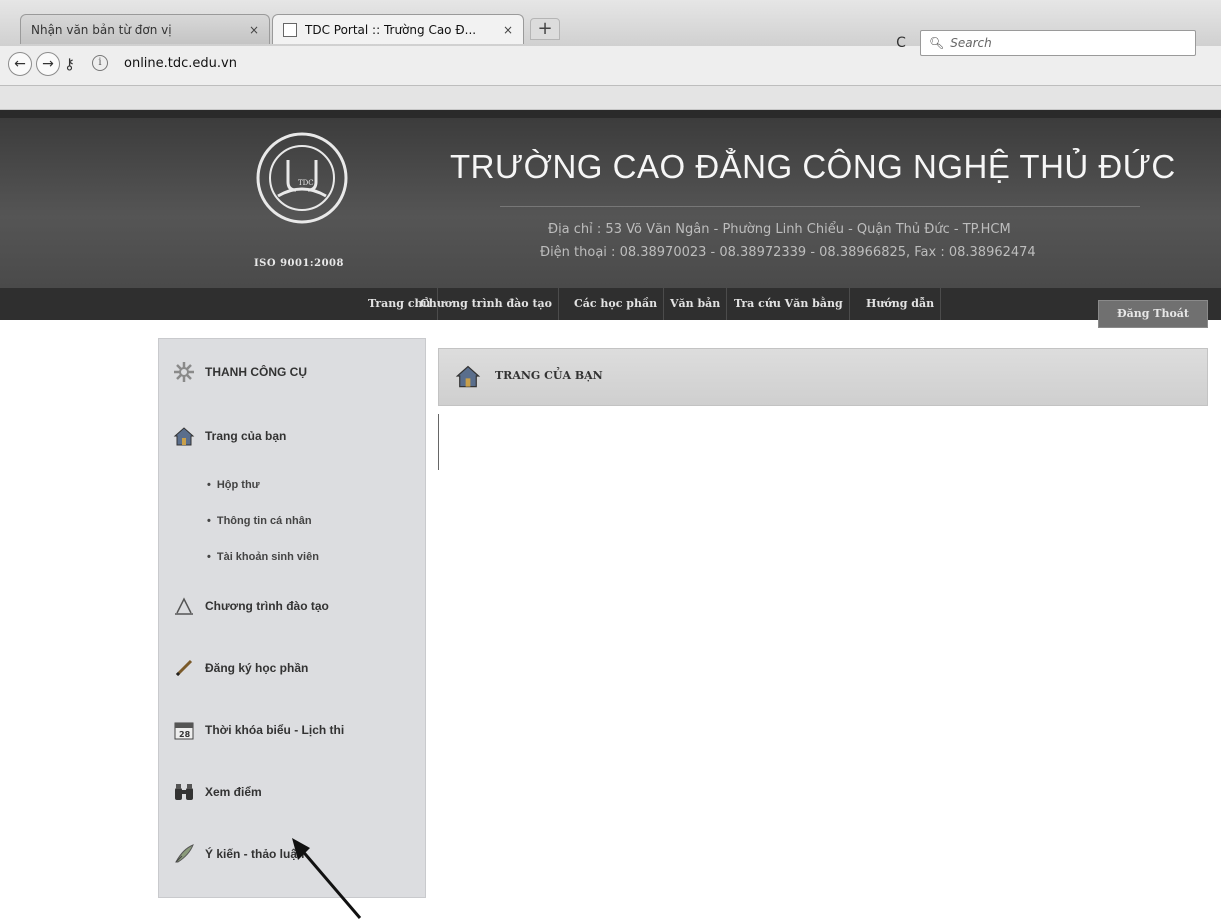 Image resolution: width=1221 pixels, height=919 pixels. What do you see at coordinates (549, 375) in the screenshot?
I see `page-title: TRANG CỦA BẠN` at bounding box center [549, 375].